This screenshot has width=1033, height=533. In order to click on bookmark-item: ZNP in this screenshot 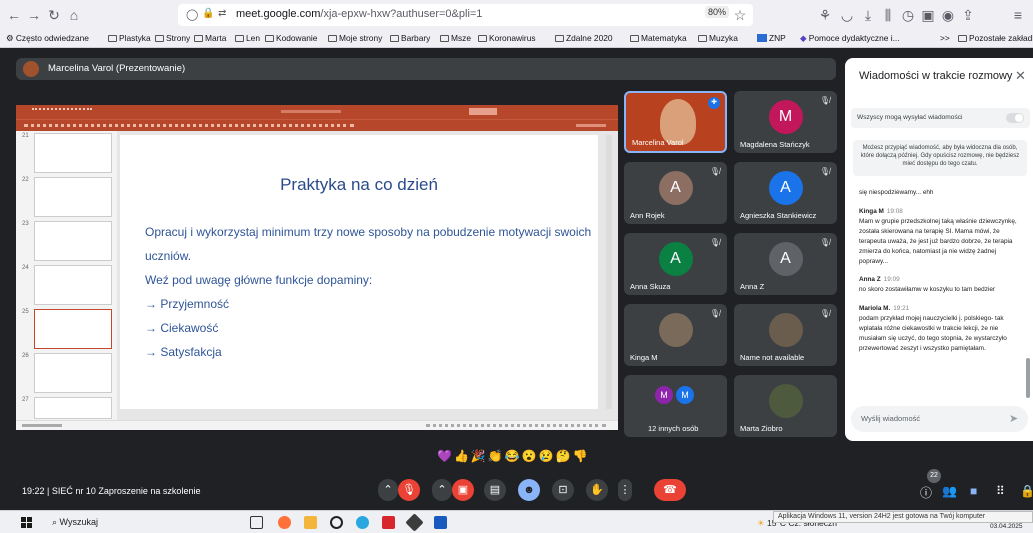, I will do `click(771, 38)`.